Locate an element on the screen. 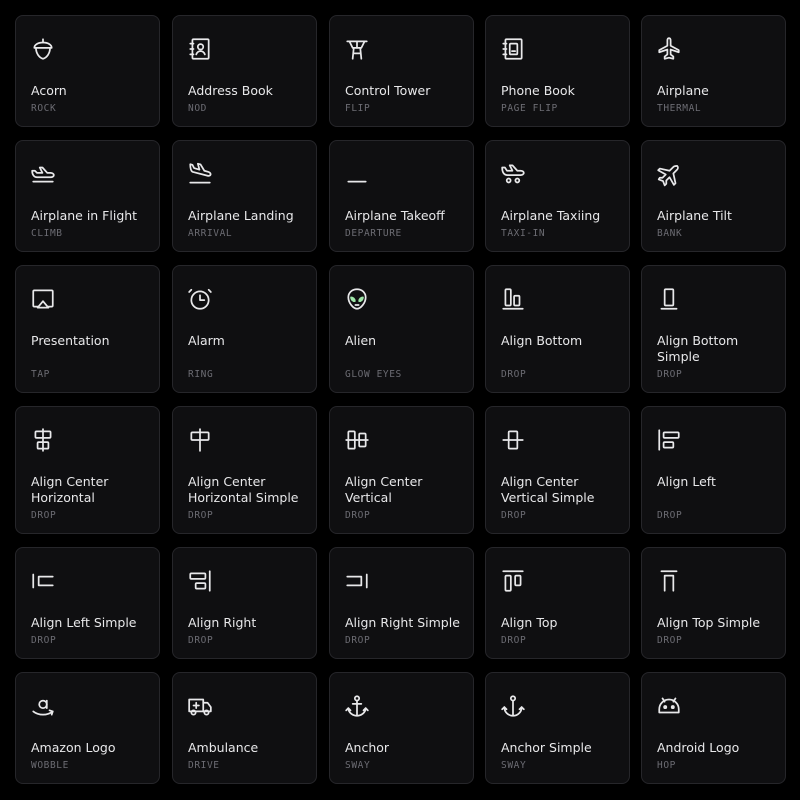 This screenshot has height=800, width=800. icon-name: Airplane in Flight is located at coordinates (84, 215).